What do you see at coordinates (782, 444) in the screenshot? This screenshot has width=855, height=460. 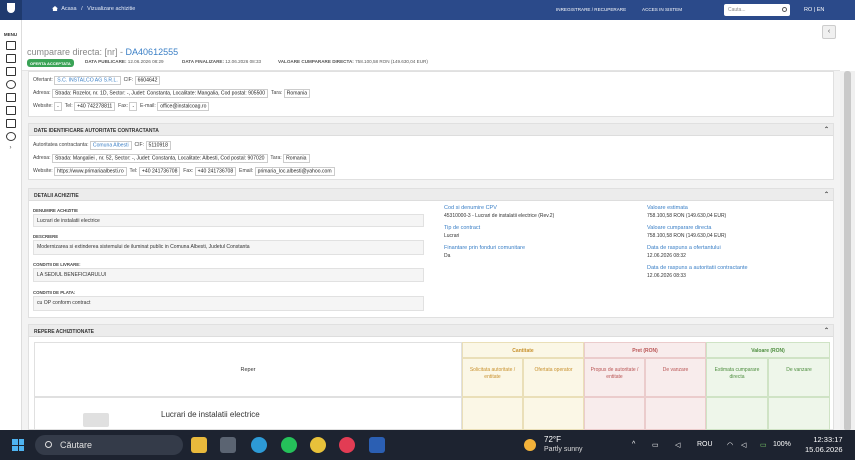 I see `battery-percent: 100%` at bounding box center [782, 444].